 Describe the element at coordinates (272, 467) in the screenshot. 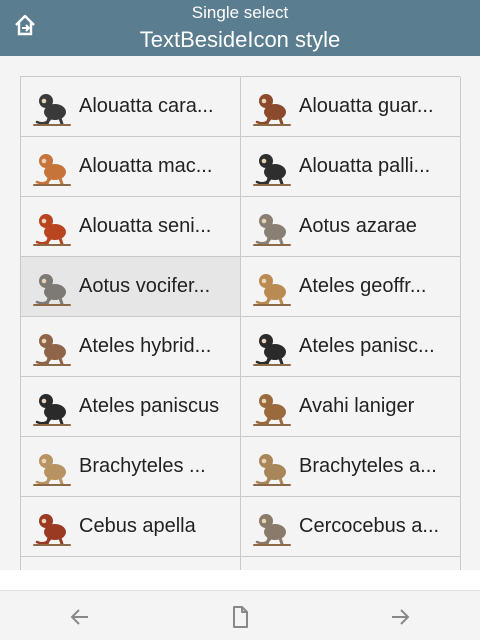

I see `muriqui-hanging-icon` at that location.